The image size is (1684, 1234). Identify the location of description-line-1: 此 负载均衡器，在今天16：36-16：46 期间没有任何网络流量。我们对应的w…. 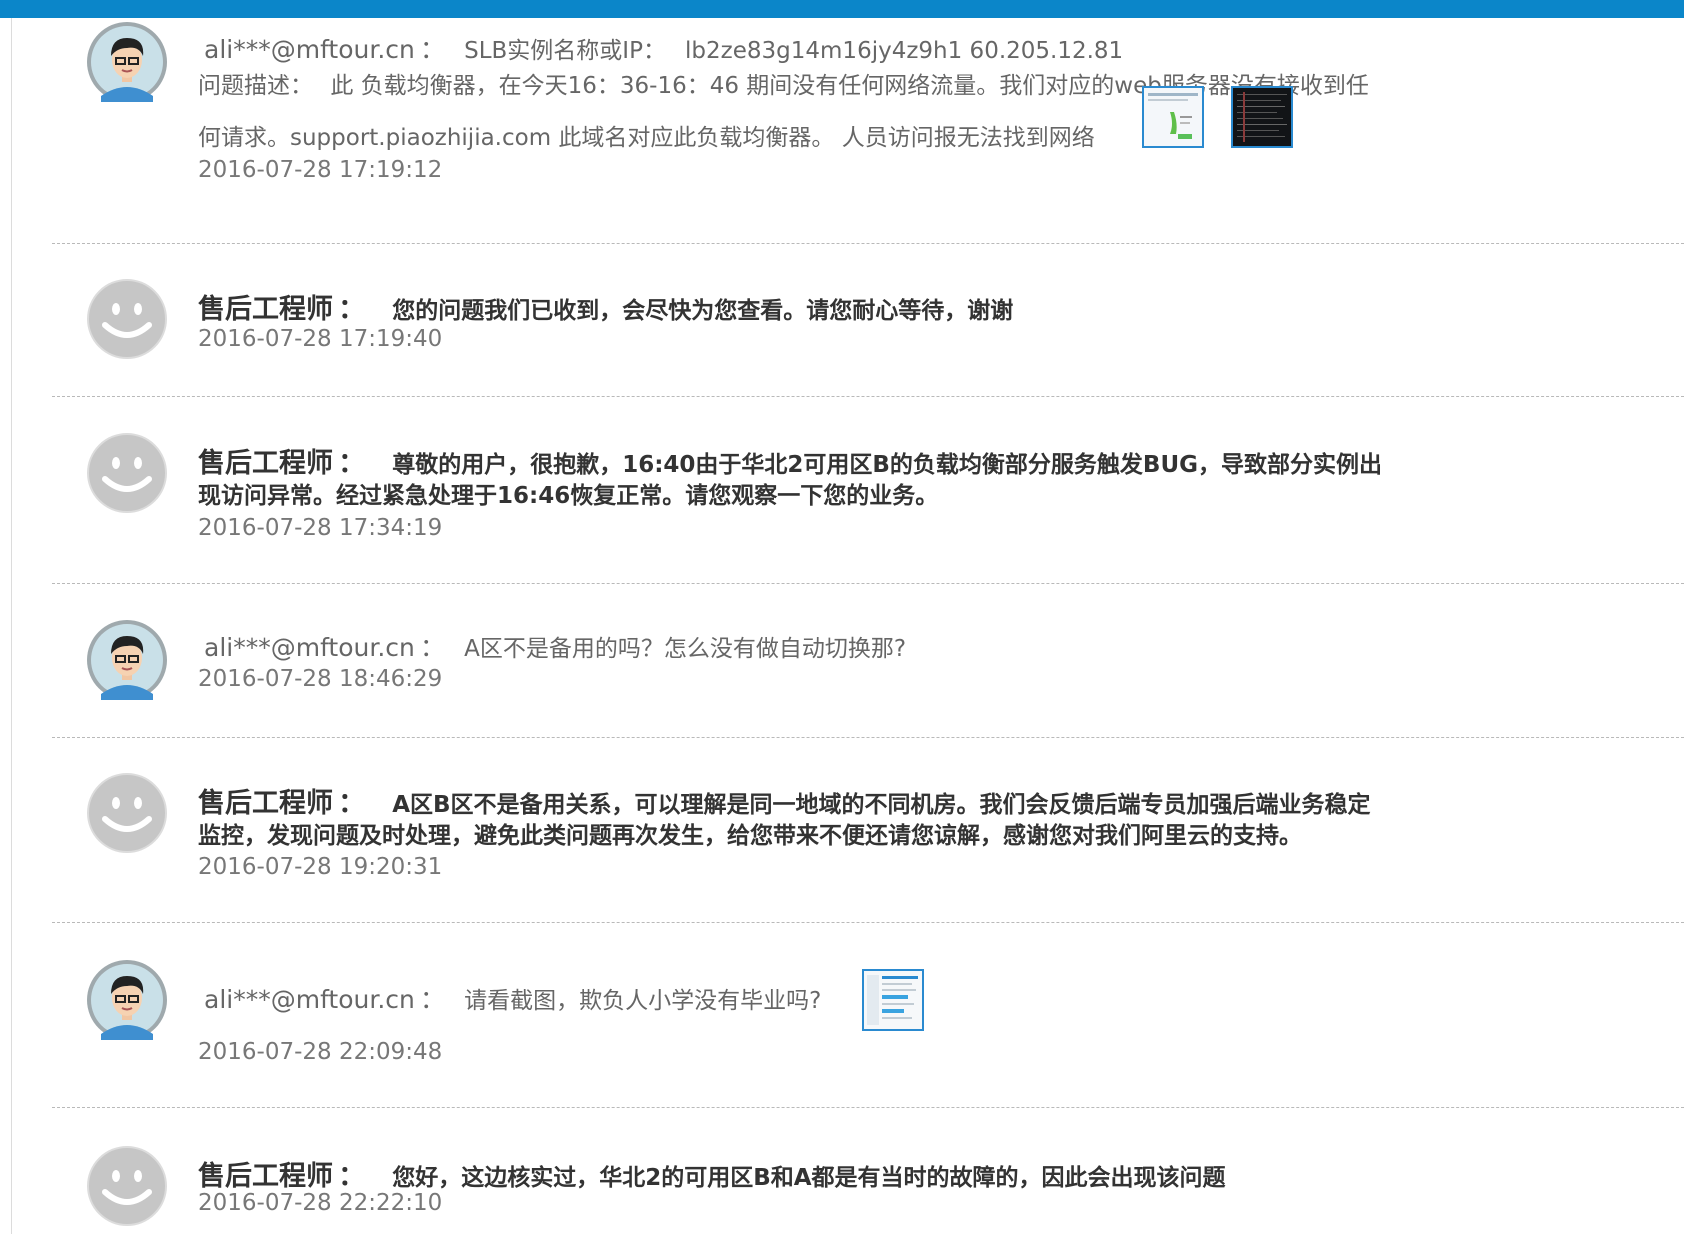
(849, 86).